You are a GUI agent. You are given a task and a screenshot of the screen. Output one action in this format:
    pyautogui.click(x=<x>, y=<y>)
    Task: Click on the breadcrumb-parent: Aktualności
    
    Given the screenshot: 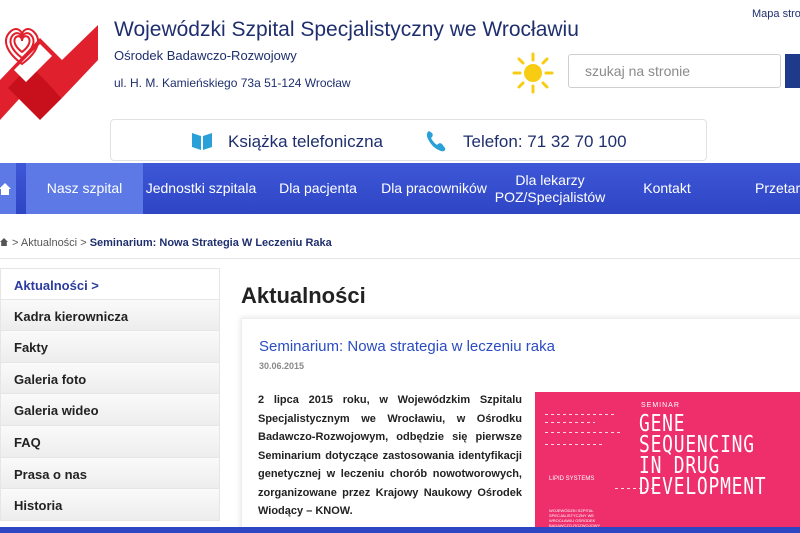 What is the action you would take?
    pyautogui.click(x=49, y=243)
    